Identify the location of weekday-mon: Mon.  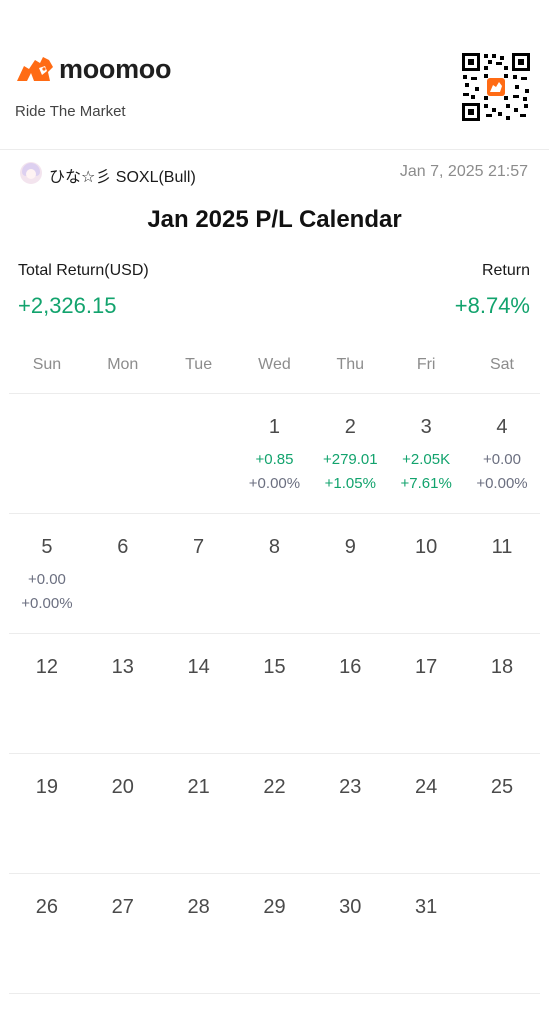
(123, 364).